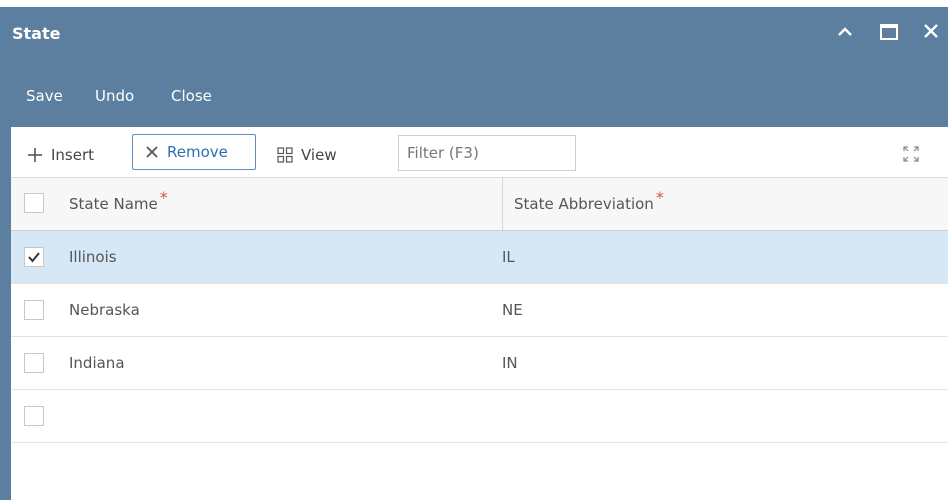 This screenshot has width=948, height=500. I want to click on undo-menu-button: Undo, so click(114, 96).